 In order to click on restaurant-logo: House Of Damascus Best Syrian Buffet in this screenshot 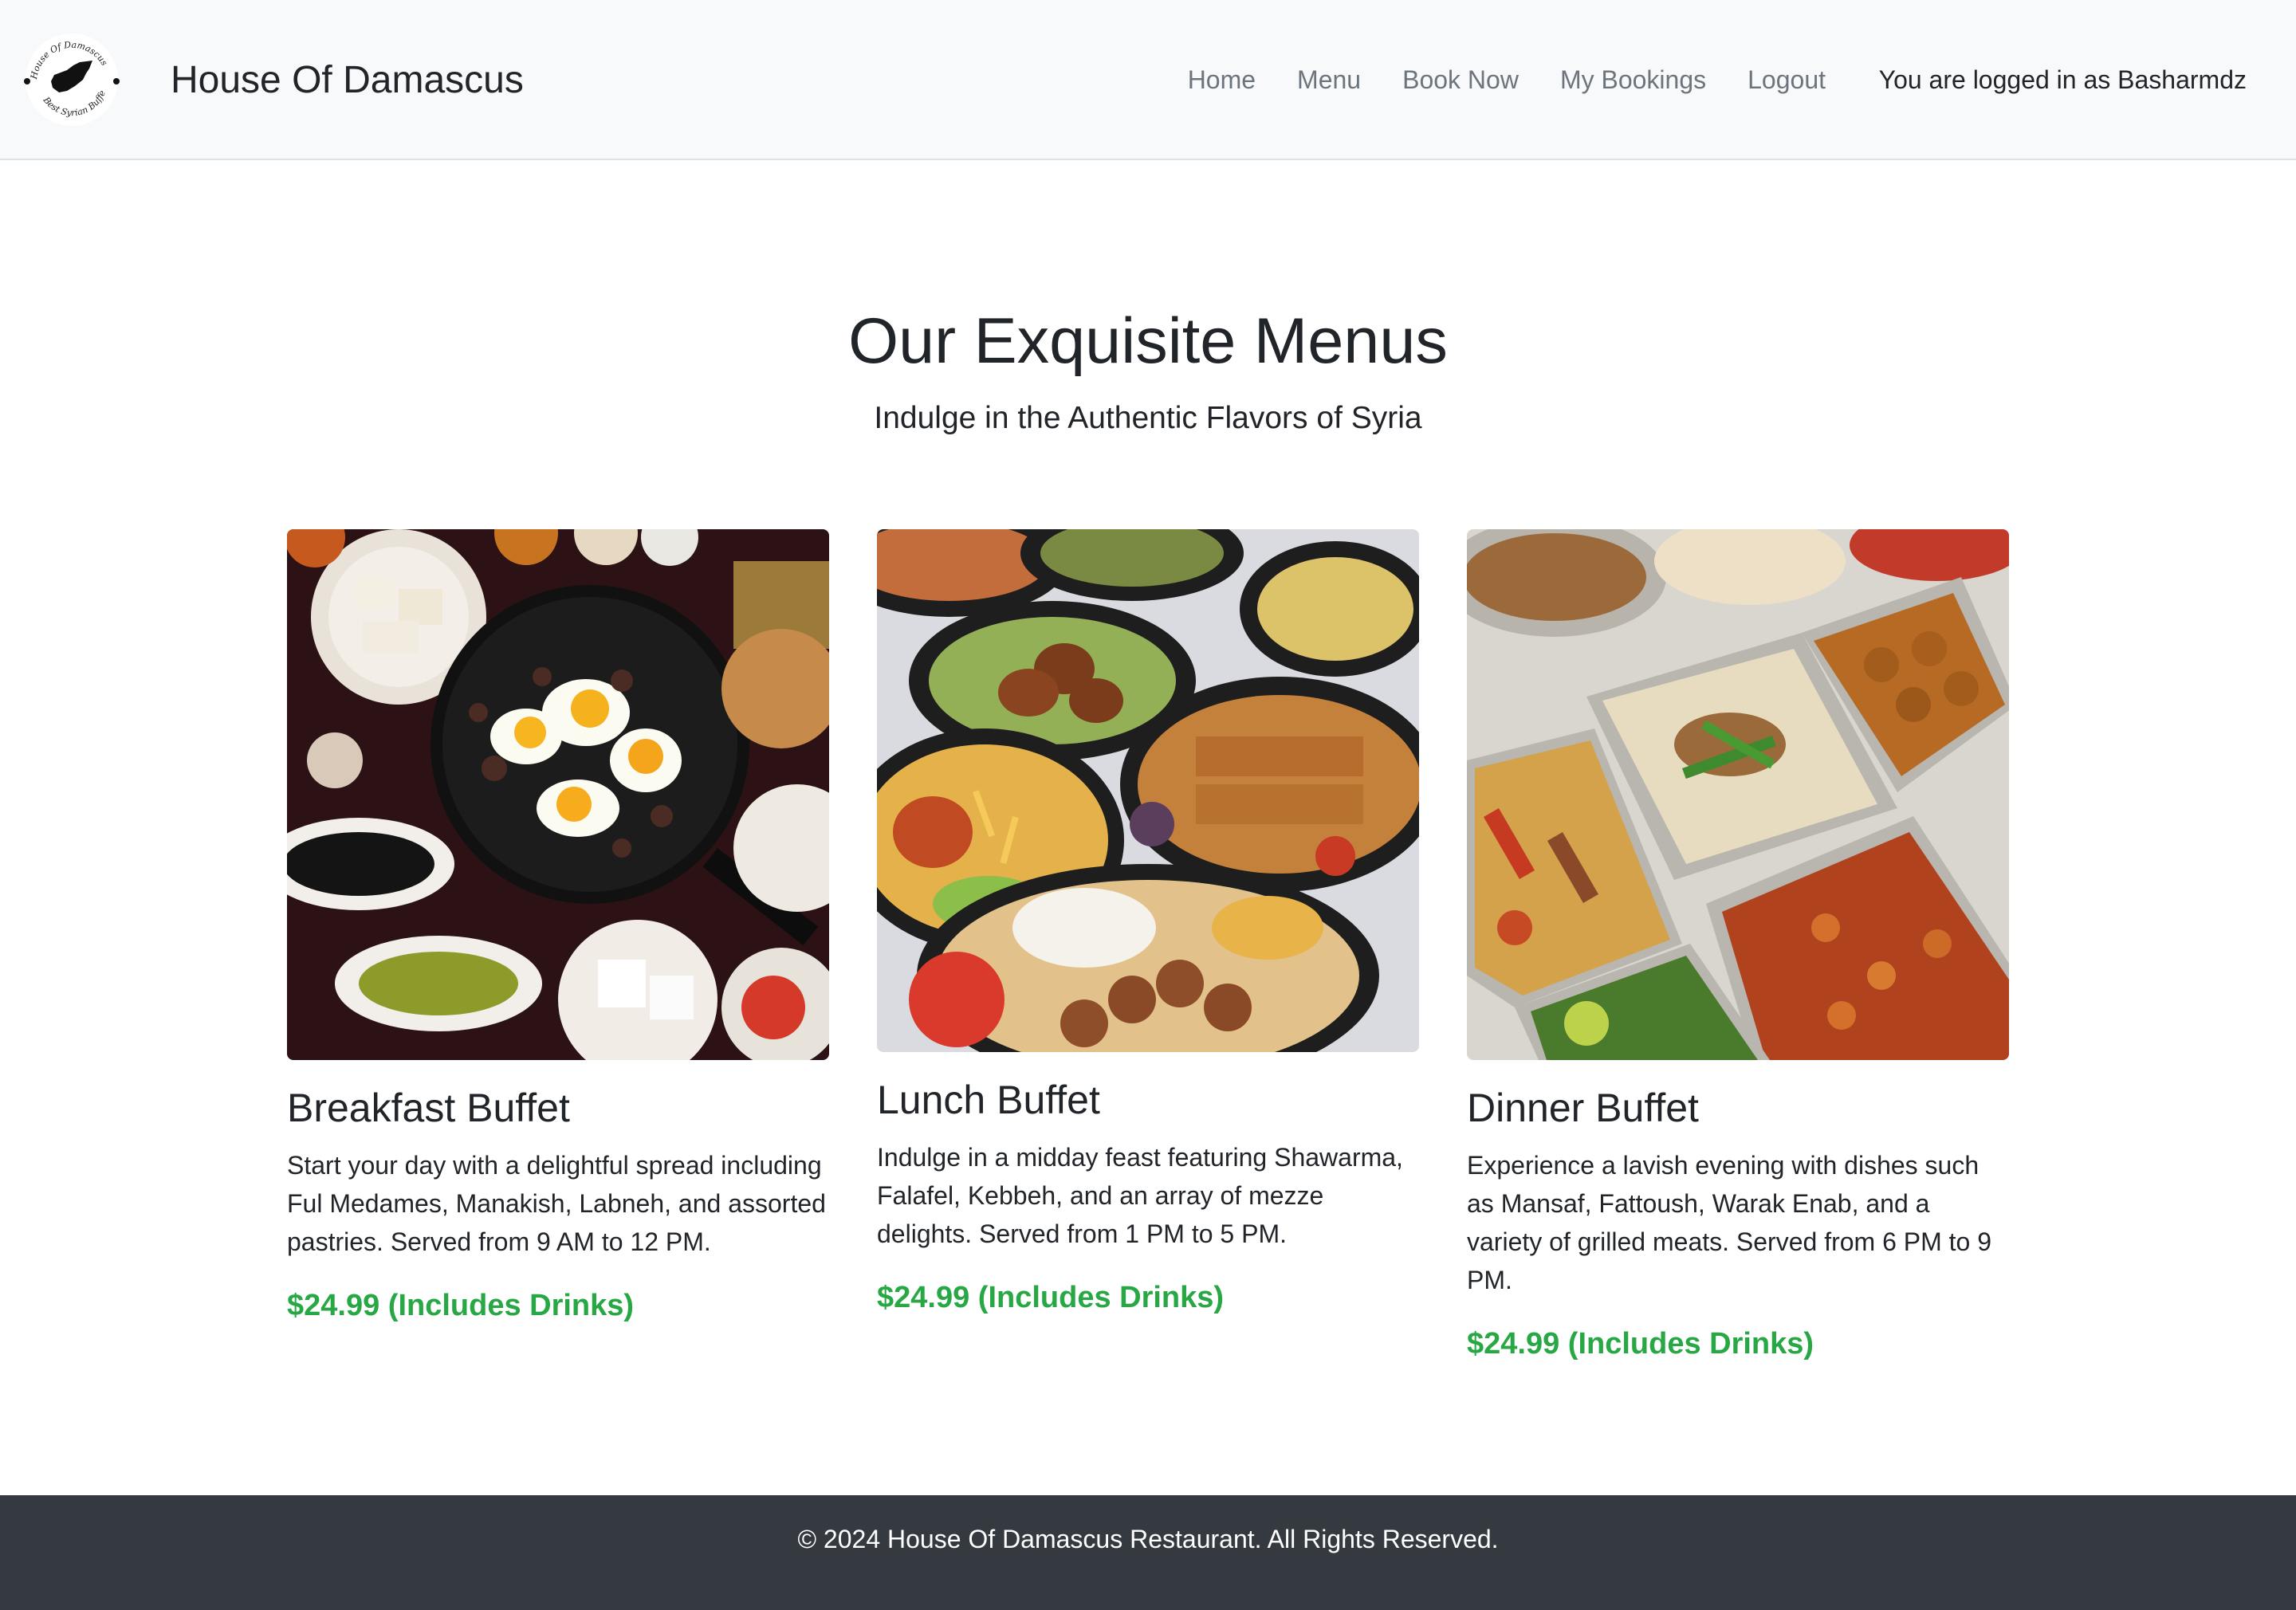, I will do `click(71, 78)`.